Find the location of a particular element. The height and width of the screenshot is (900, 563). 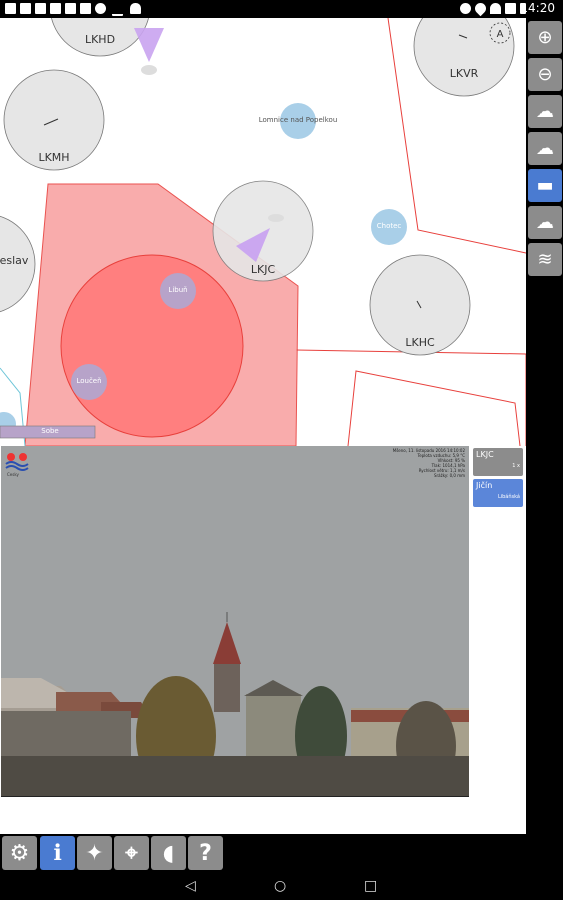

webcam-icon: ▬ is located at coordinates (545, 185).